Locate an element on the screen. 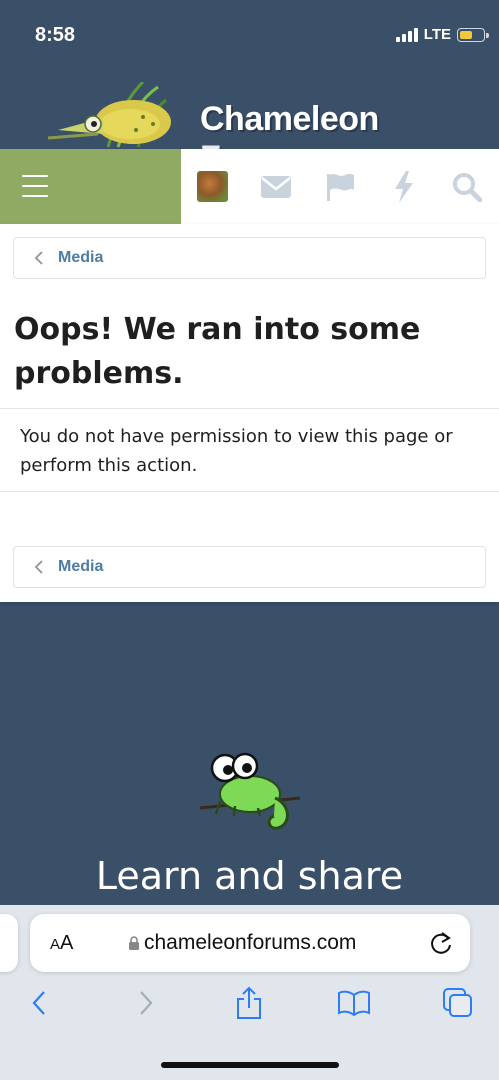  share-button is located at coordinates (249, 1003).